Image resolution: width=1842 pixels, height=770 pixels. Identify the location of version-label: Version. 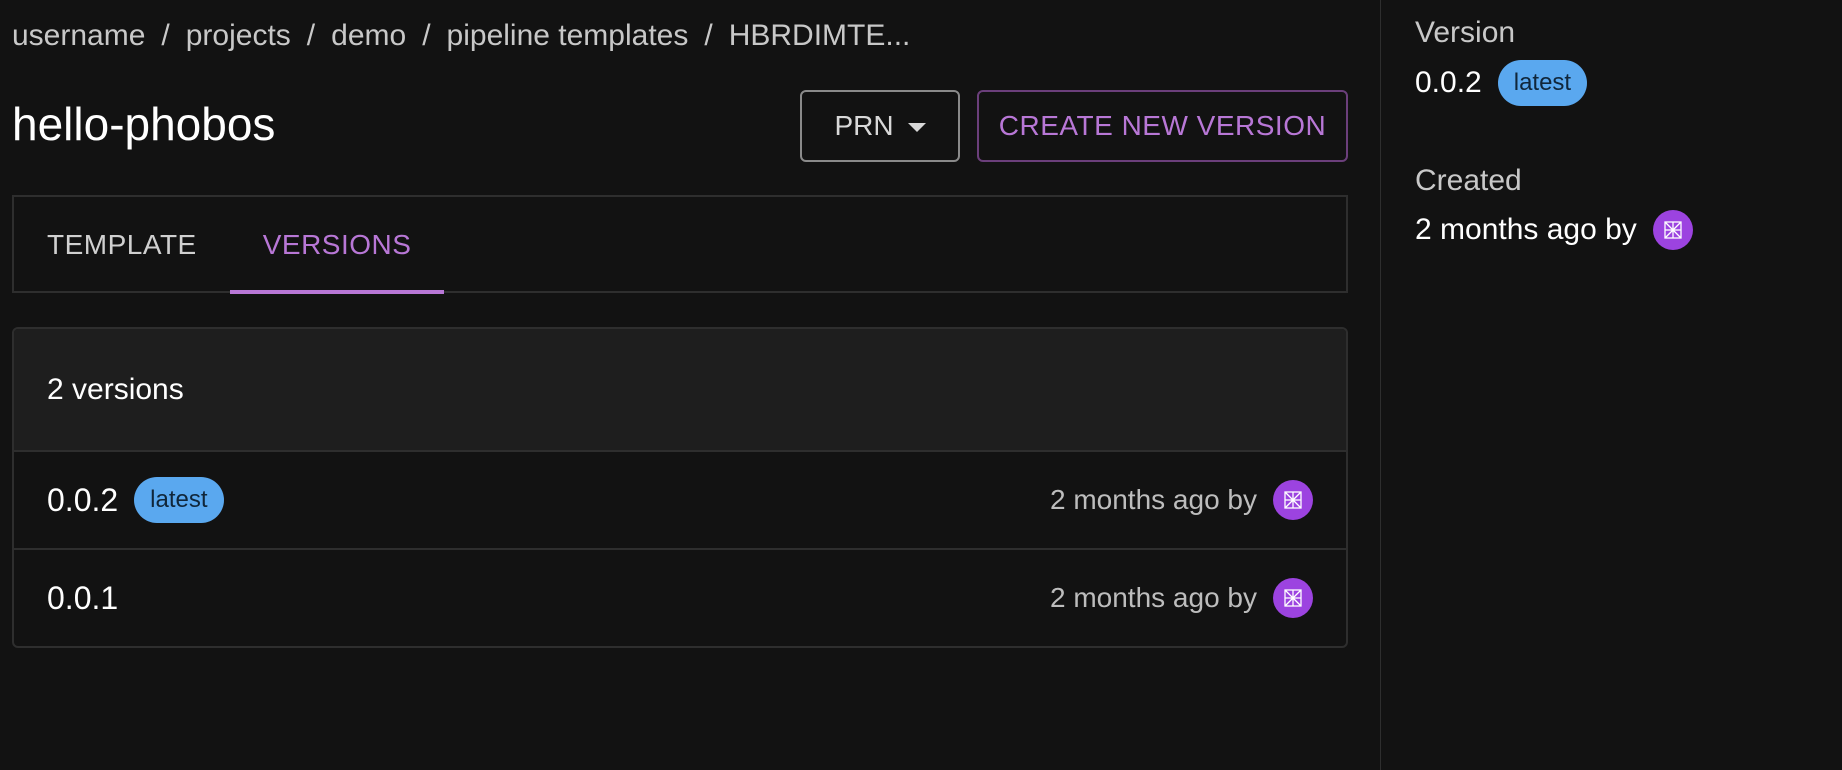
(1465, 32).